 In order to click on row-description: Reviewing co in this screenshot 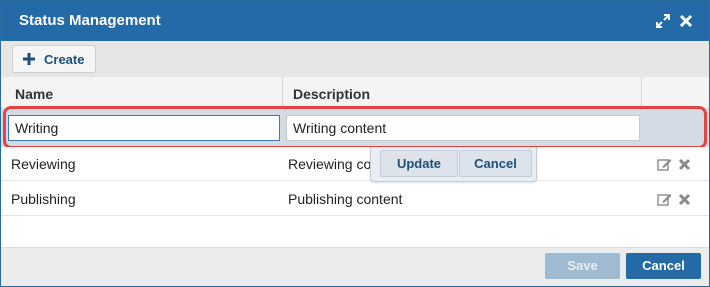, I will do `click(330, 164)`.